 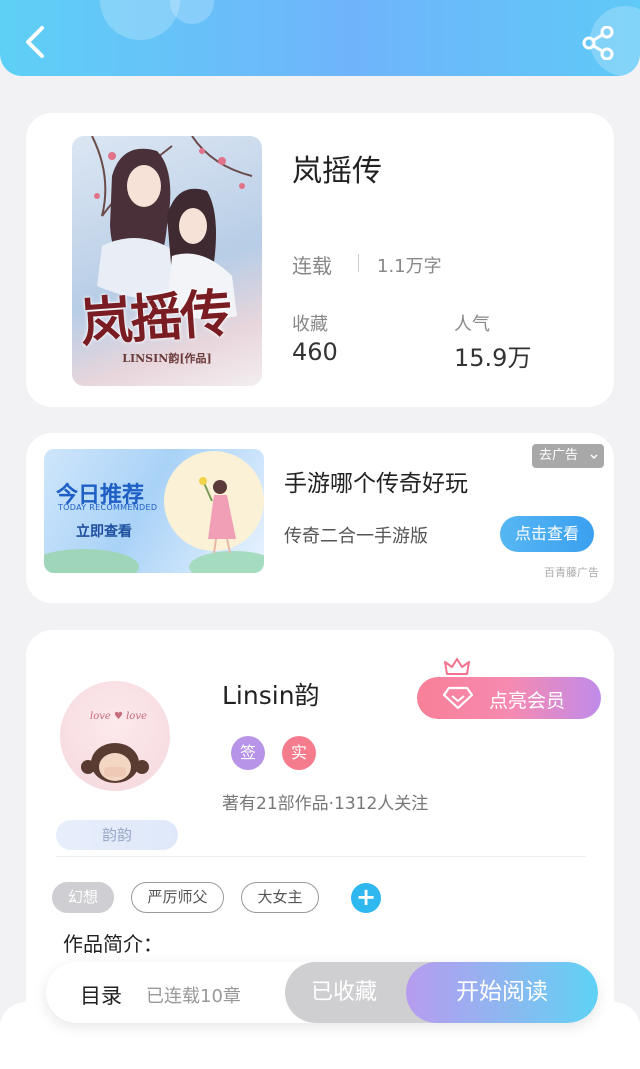 I want to click on collect-label: 收藏, so click(x=310, y=324).